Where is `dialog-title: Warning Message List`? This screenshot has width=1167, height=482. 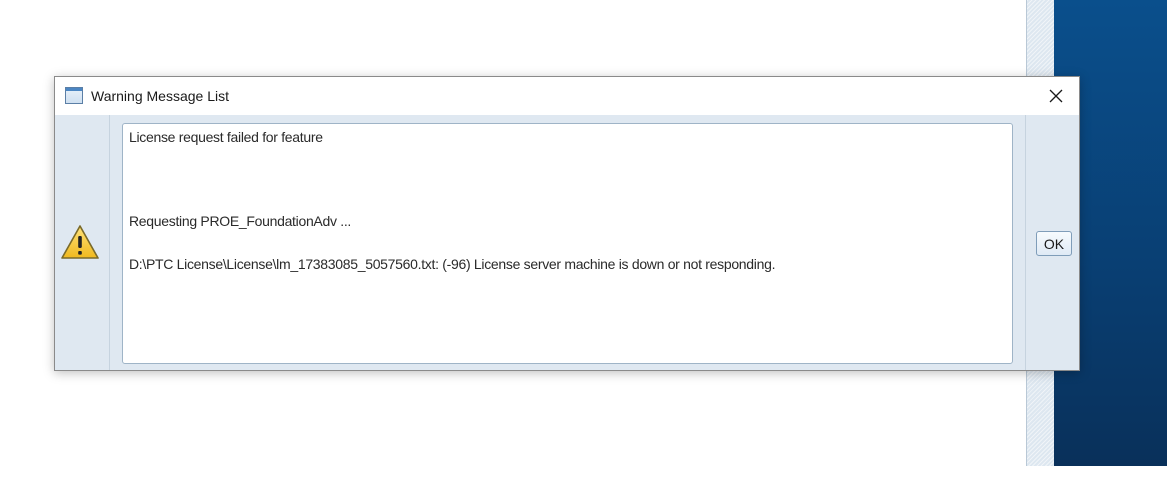 dialog-title: Warning Message List is located at coordinates (160, 96).